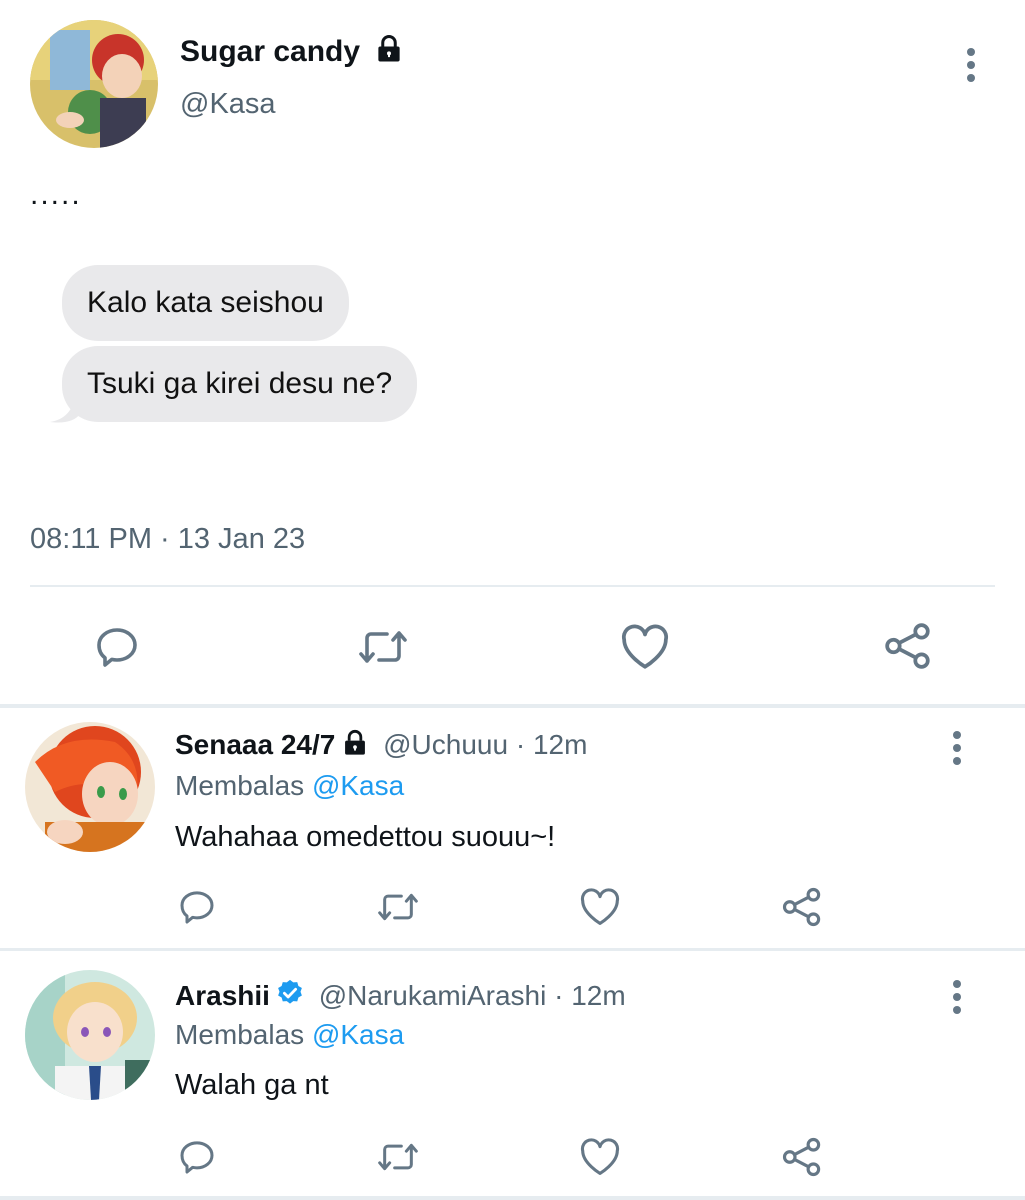 The height and width of the screenshot is (1200, 1025). I want to click on reply-header: Arashii @NarukamiArashi · 12m, so click(400, 996).